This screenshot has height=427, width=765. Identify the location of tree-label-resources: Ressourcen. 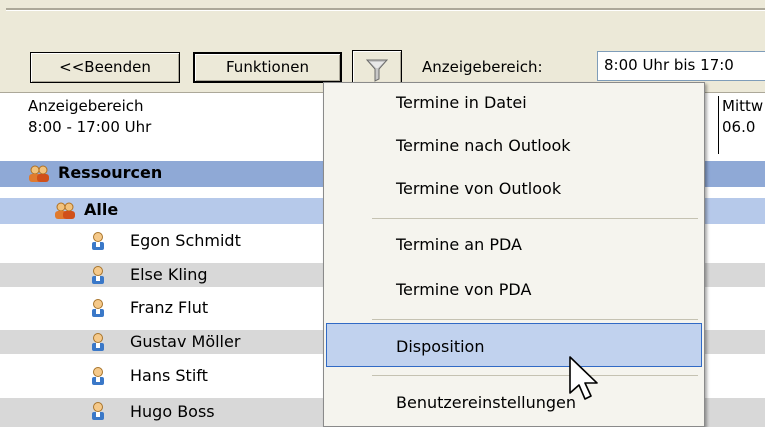
(110, 172).